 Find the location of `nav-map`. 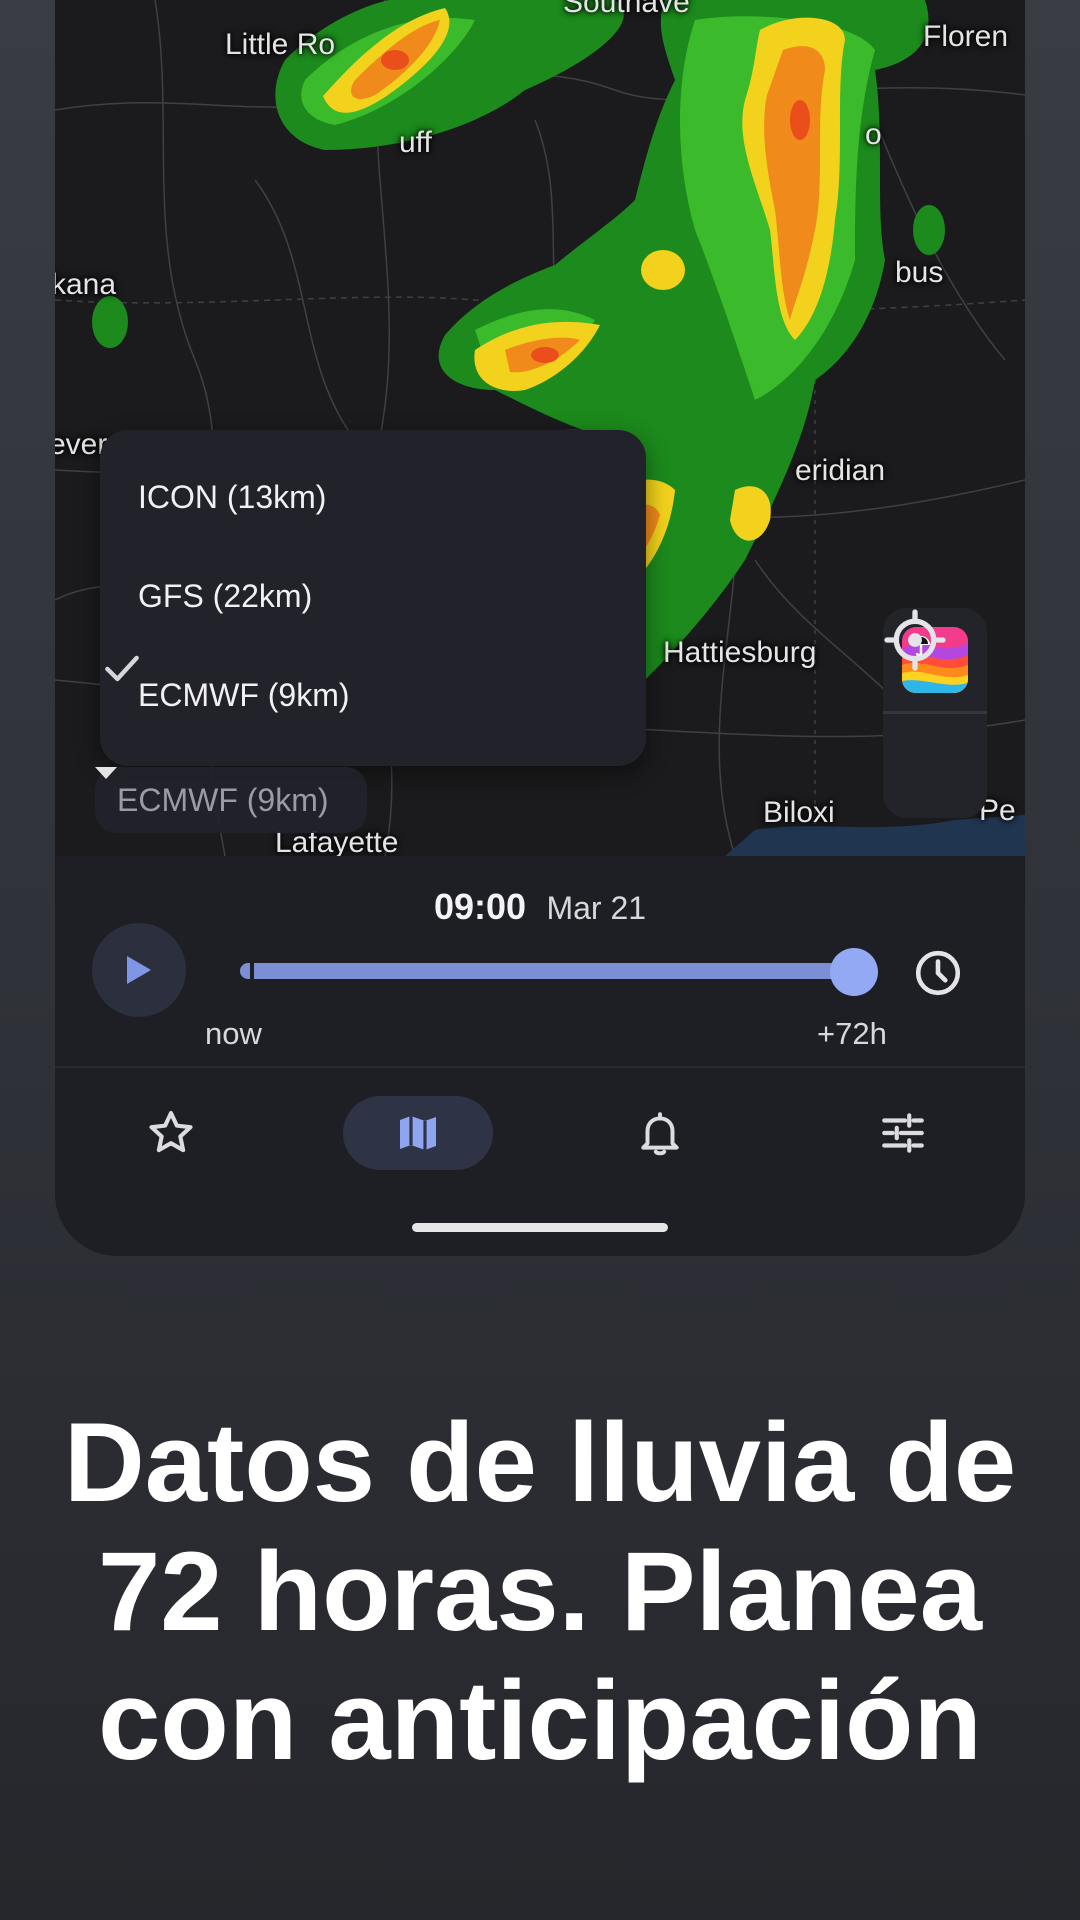

nav-map is located at coordinates (418, 1133).